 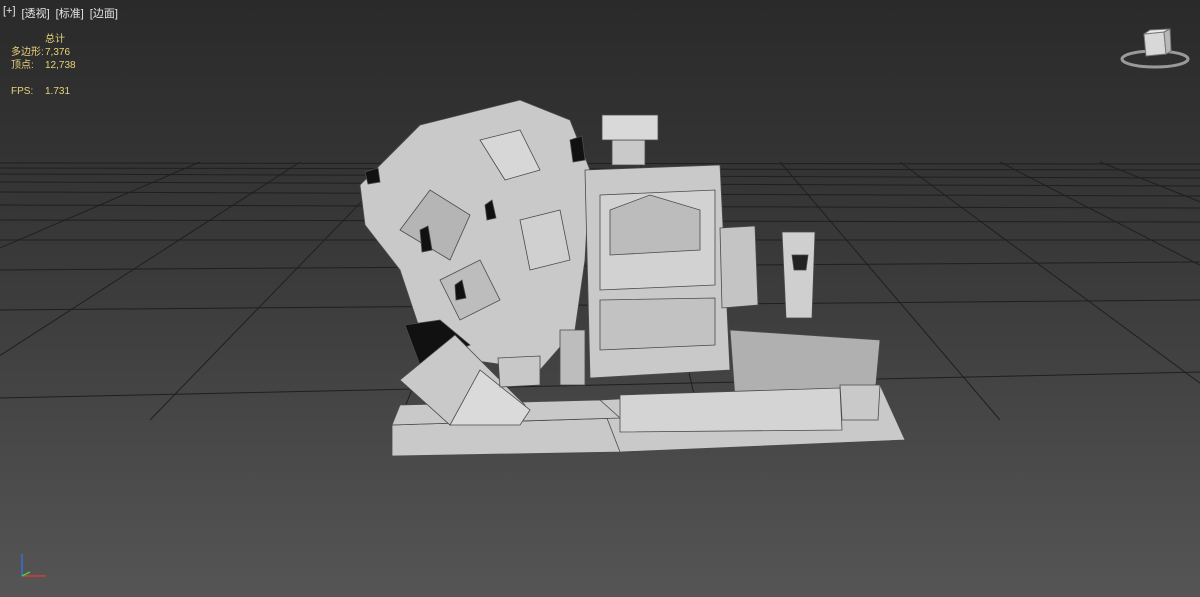 What do you see at coordinates (58, 52) in the screenshot?
I see `polygons-value: 7,376` at bounding box center [58, 52].